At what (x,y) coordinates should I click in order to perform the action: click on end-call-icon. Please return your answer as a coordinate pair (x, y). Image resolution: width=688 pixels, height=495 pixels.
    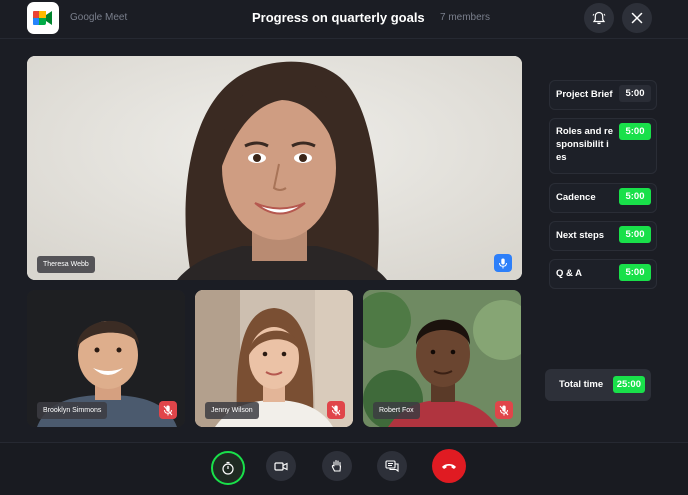
    Looking at the image, I should click on (449, 466).